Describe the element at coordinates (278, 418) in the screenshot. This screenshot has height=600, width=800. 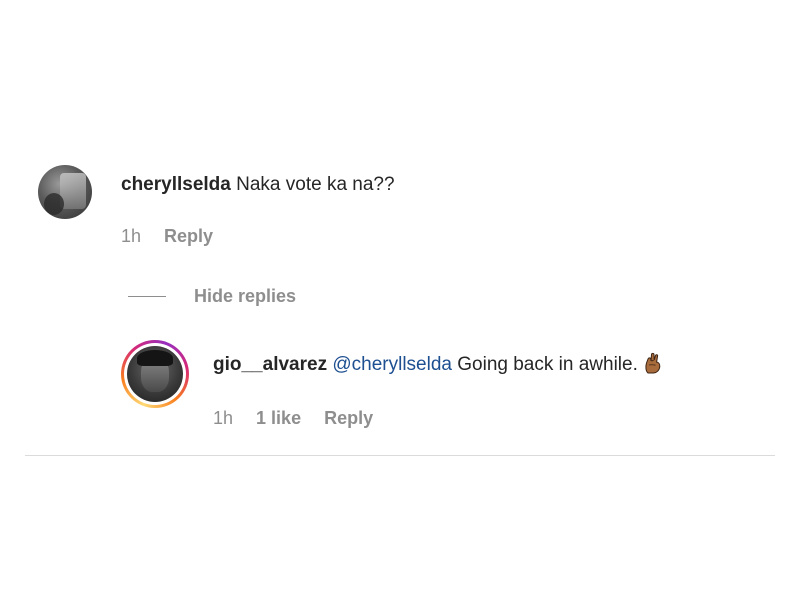
I see `reply-likes-count: 1 like` at that location.